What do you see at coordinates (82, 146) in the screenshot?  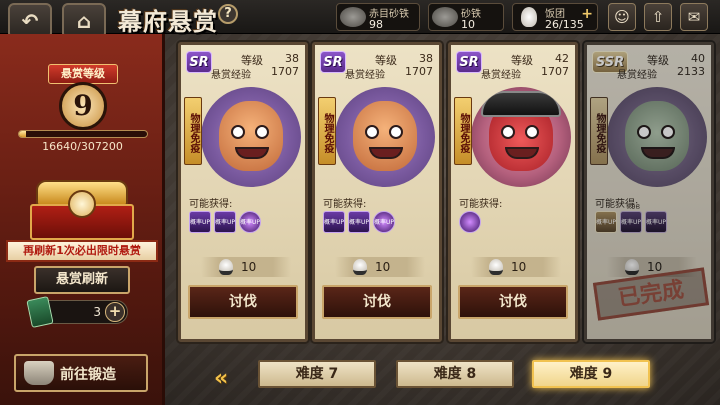 I see `rank-xp-text: 16640/307200` at bounding box center [82, 146].